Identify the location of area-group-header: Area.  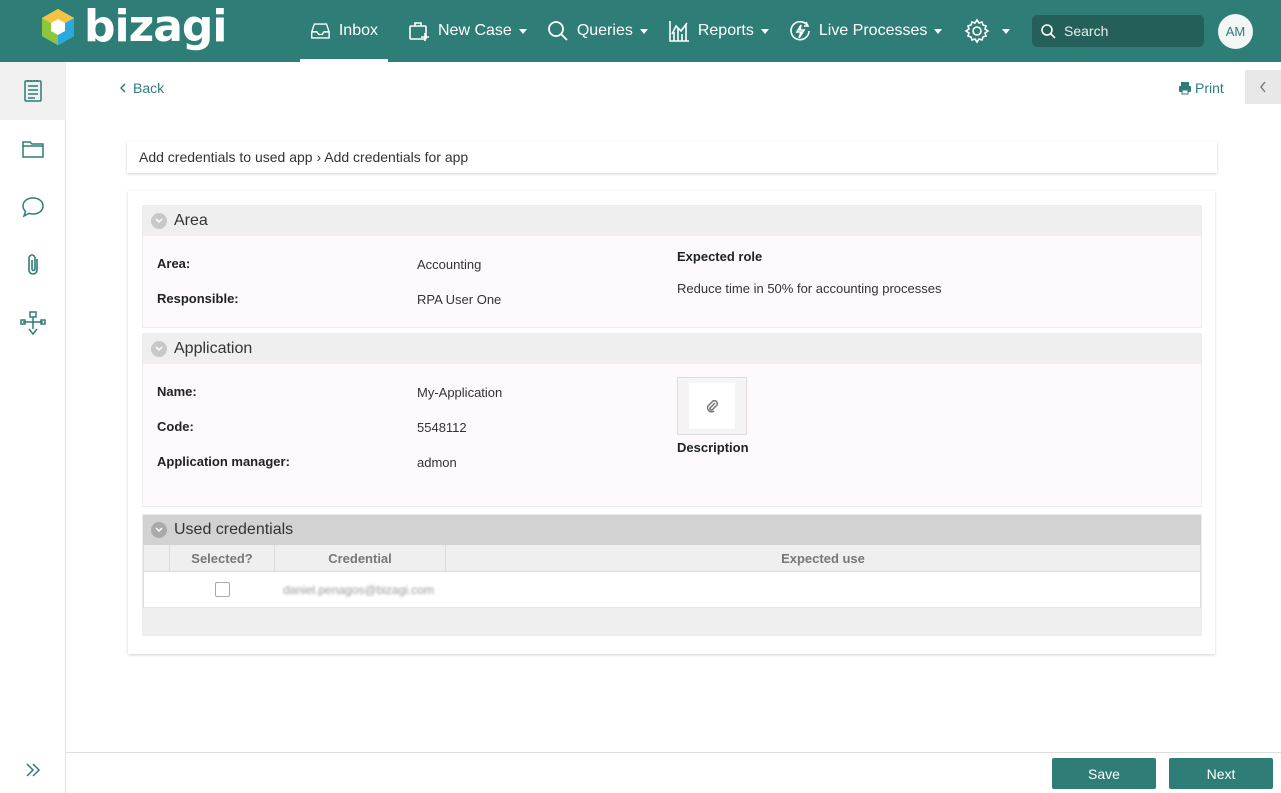
(672, 221).